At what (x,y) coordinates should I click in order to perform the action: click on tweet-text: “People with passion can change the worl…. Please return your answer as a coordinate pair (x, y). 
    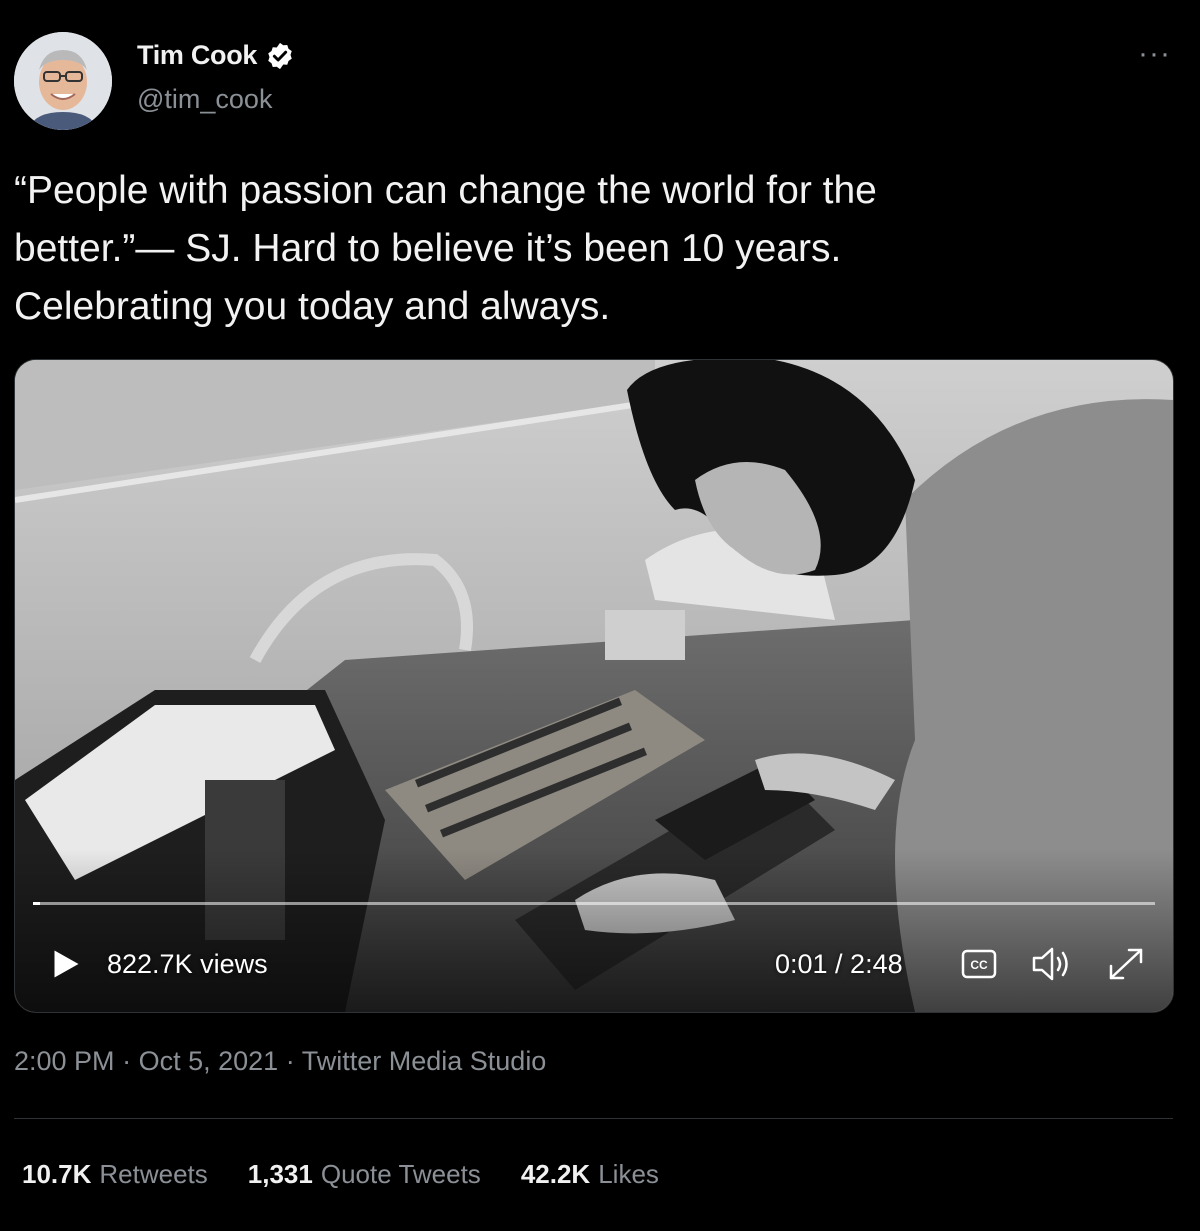
    Looking at the image, I should click on (584, 249).